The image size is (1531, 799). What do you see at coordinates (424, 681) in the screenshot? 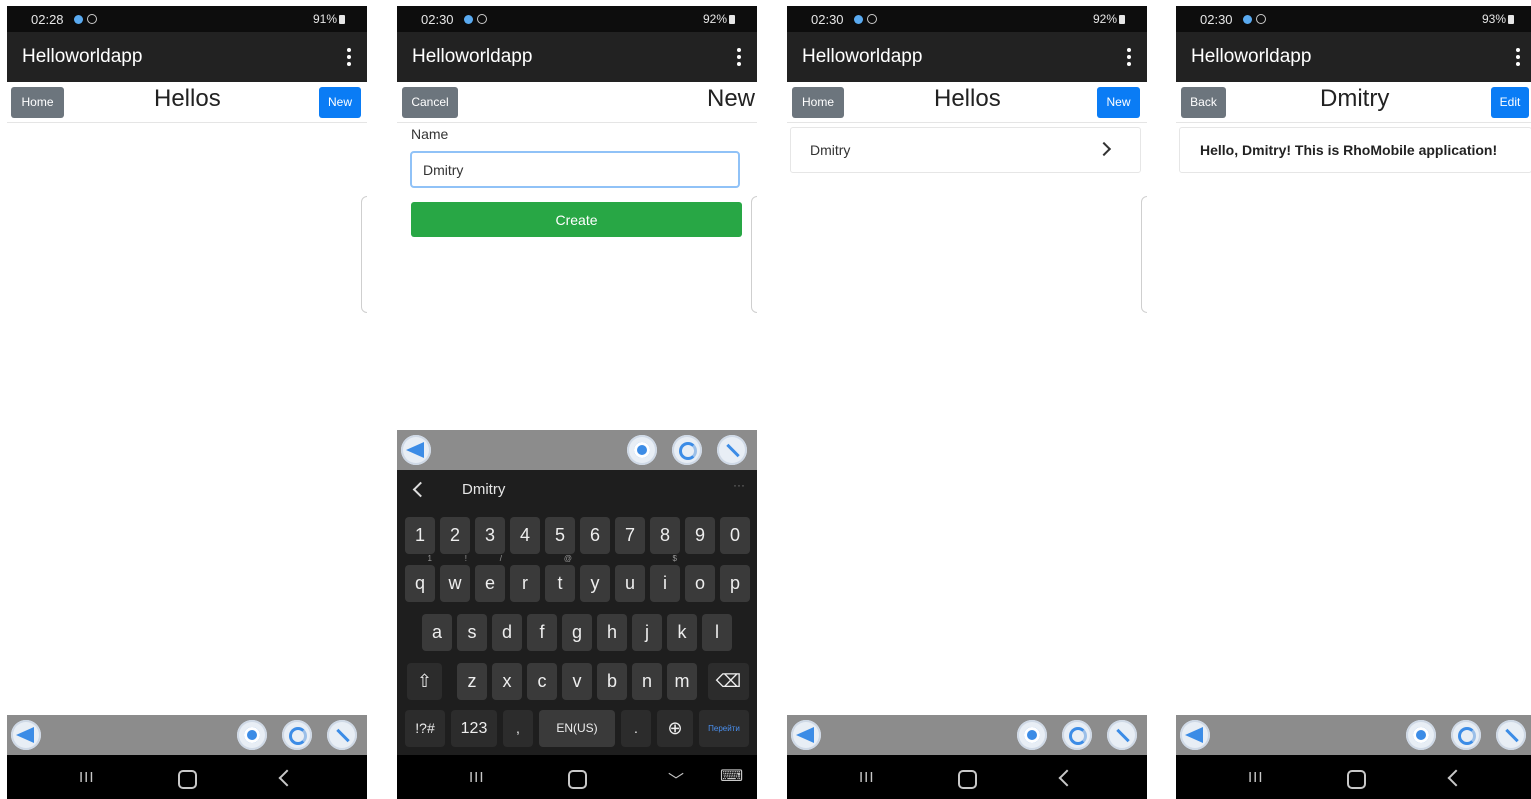
I see `shift-key: ⇧` at bounding box center [424, 681].